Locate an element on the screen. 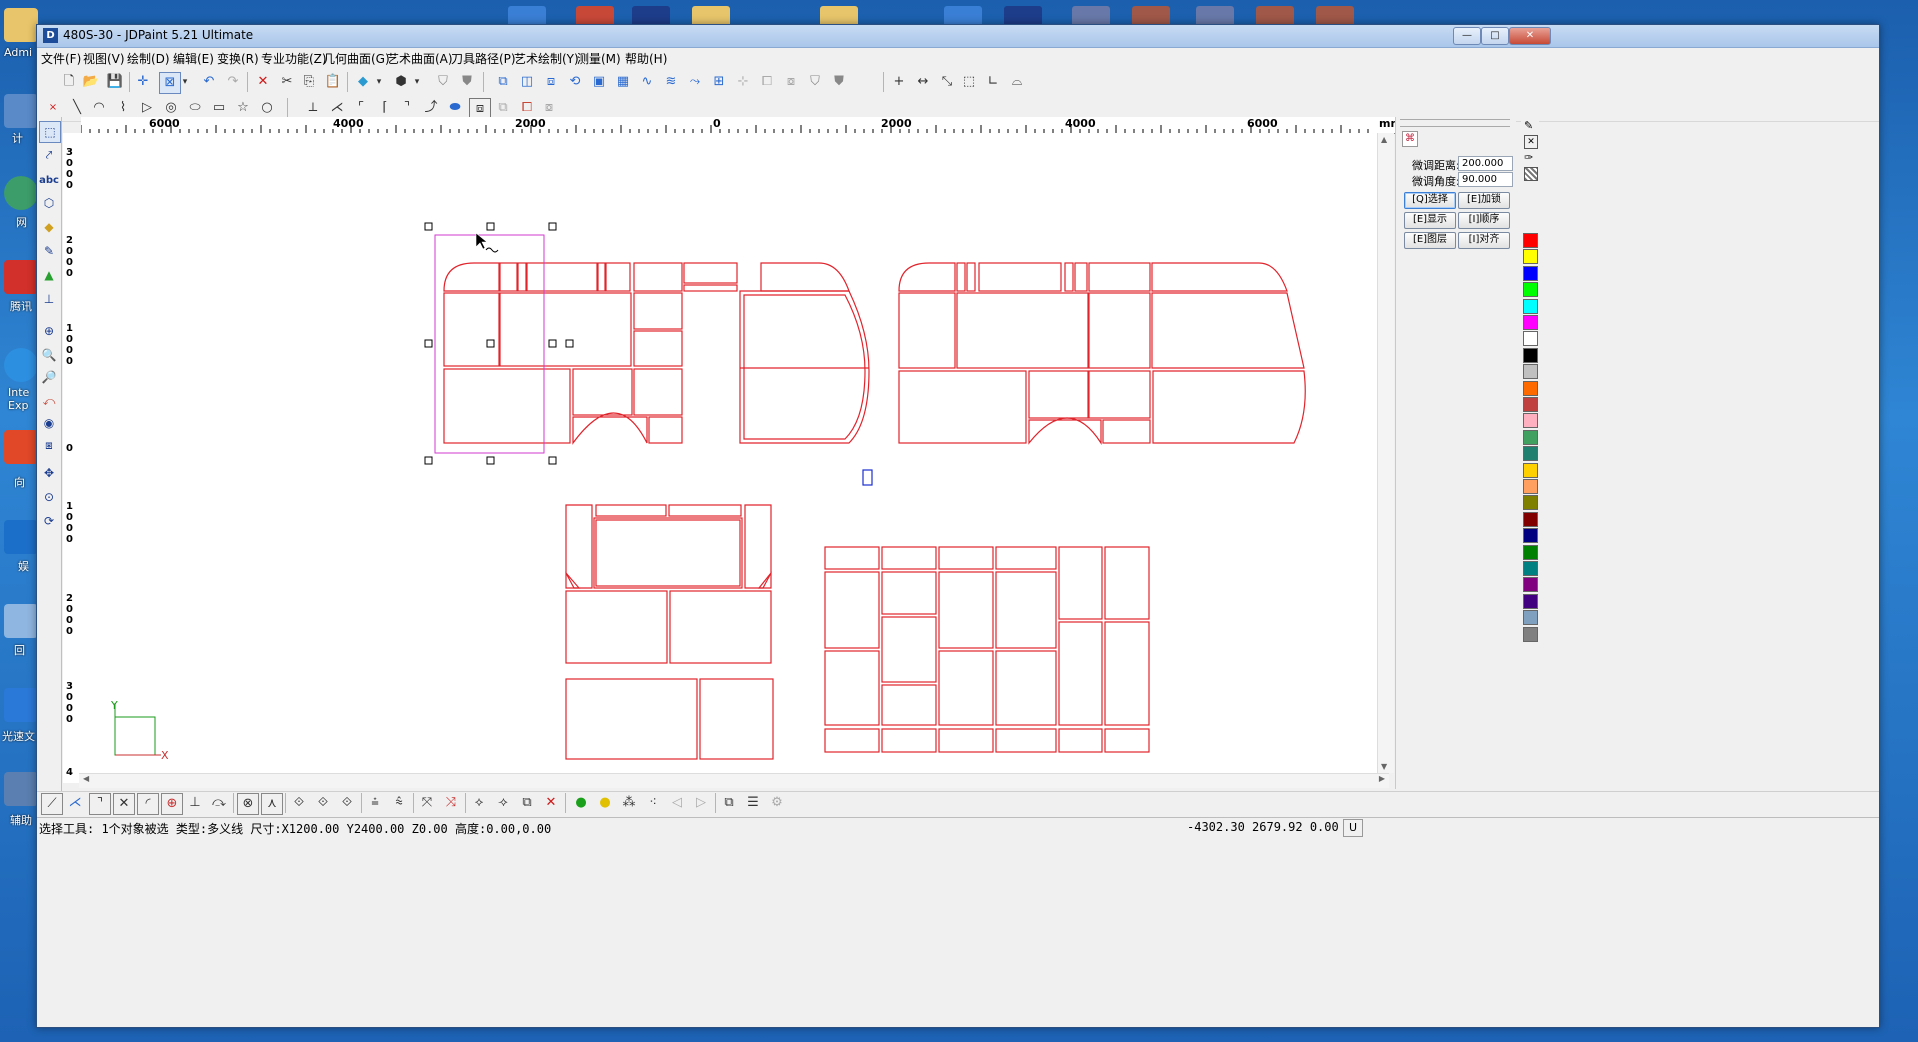 The width and height of the screenshot is (1918, 1042). bulb-multi-icon: ⁖ is located at coordinates (653, 803).